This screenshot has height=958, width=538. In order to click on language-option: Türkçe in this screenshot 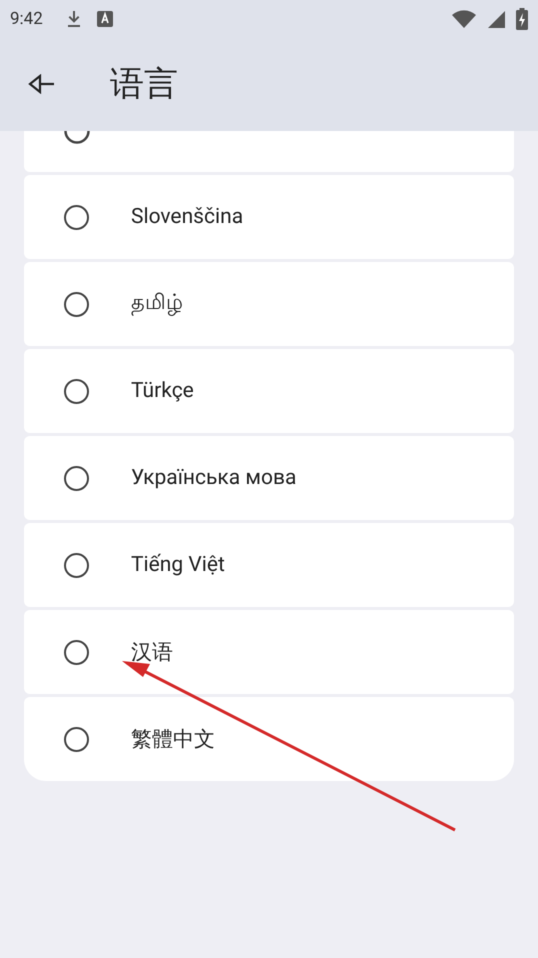, I will do `click(269, 391)`.